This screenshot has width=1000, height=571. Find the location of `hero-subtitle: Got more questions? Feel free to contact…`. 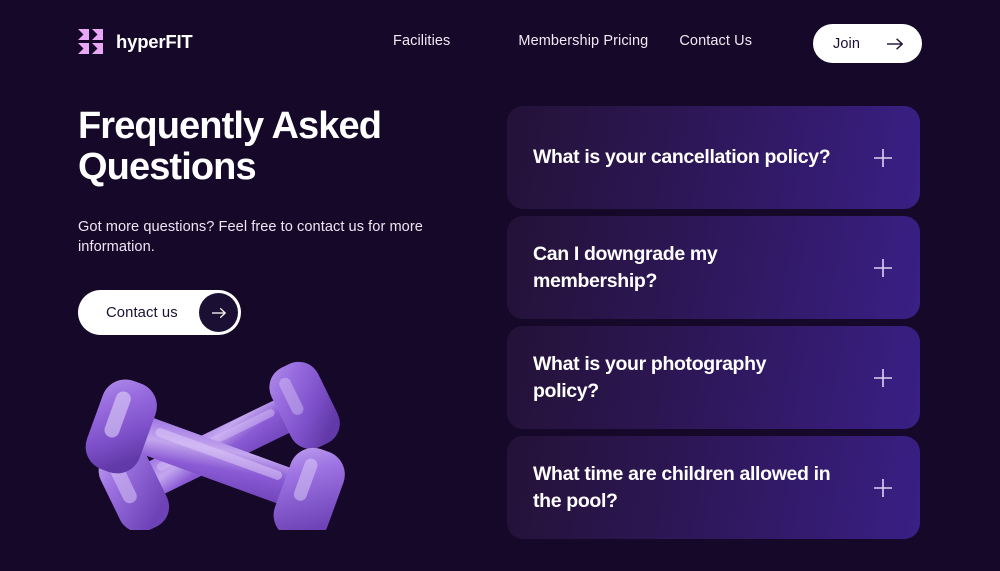

hero-subtitle: Got more questions? Feel free to contact… is located at coordinates (250, 237).